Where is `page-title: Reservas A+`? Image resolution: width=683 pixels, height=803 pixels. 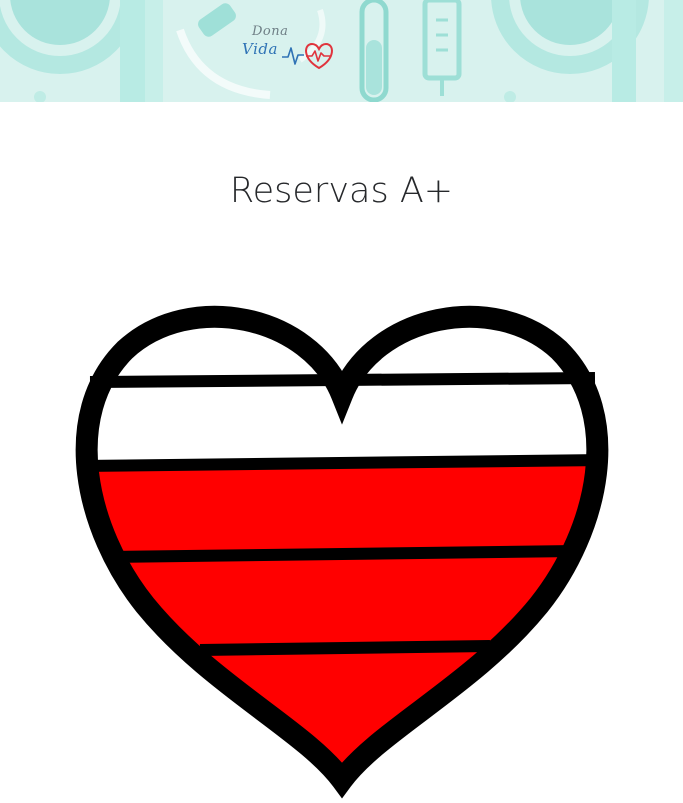
page-title: Reservas A+ is located at coordinates (341, 191).